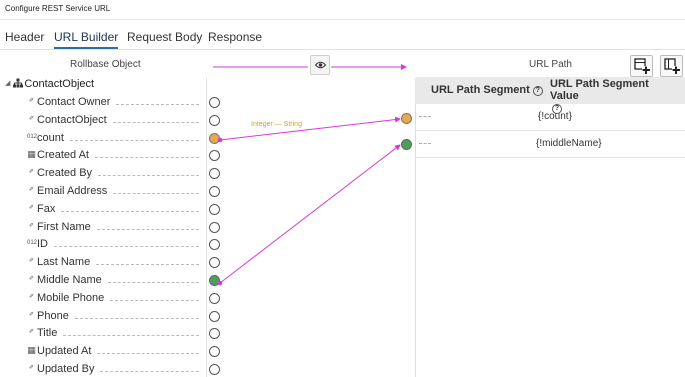 The width and height of the screenshot is (685, 377). I want to click on toggle-visibility-button, so click(320, 65).